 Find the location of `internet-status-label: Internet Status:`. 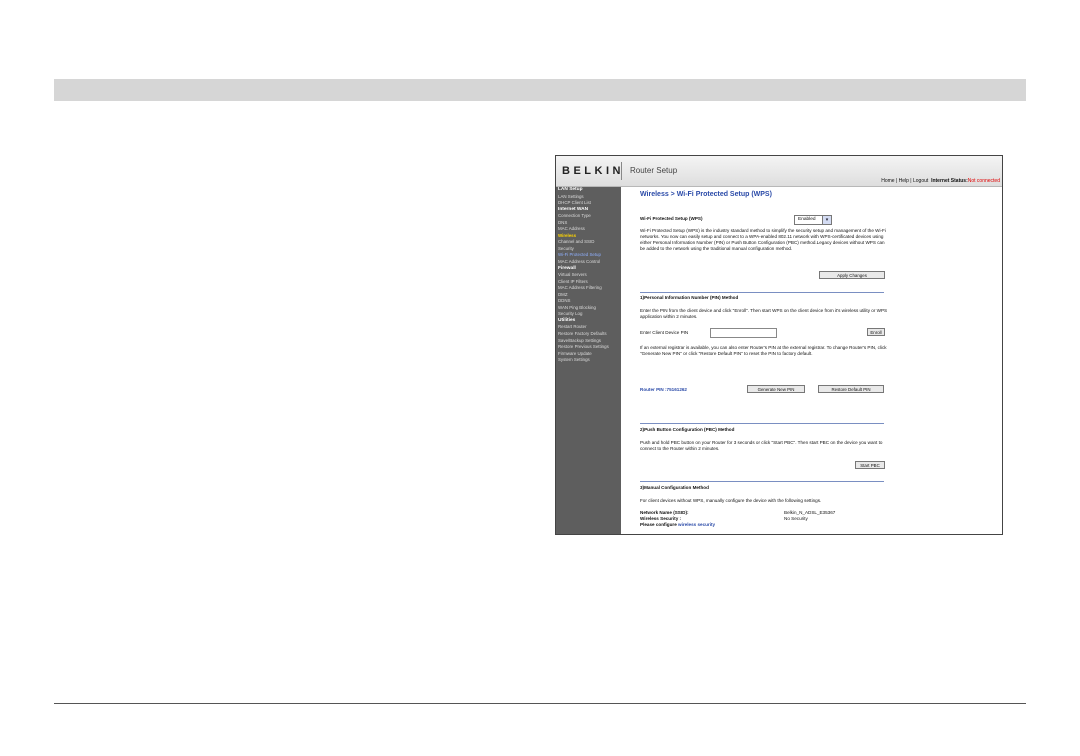

internet-status-label: Internet Status: is located at coordinates (949, 181).